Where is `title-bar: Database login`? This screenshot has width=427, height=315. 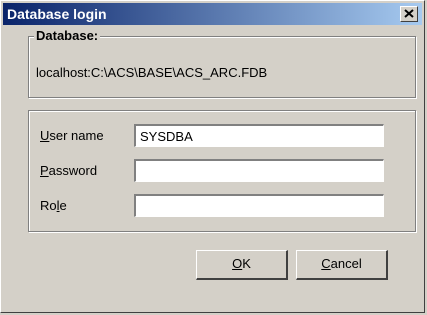
title-bar: Database login is located at coordinates (212, 14).